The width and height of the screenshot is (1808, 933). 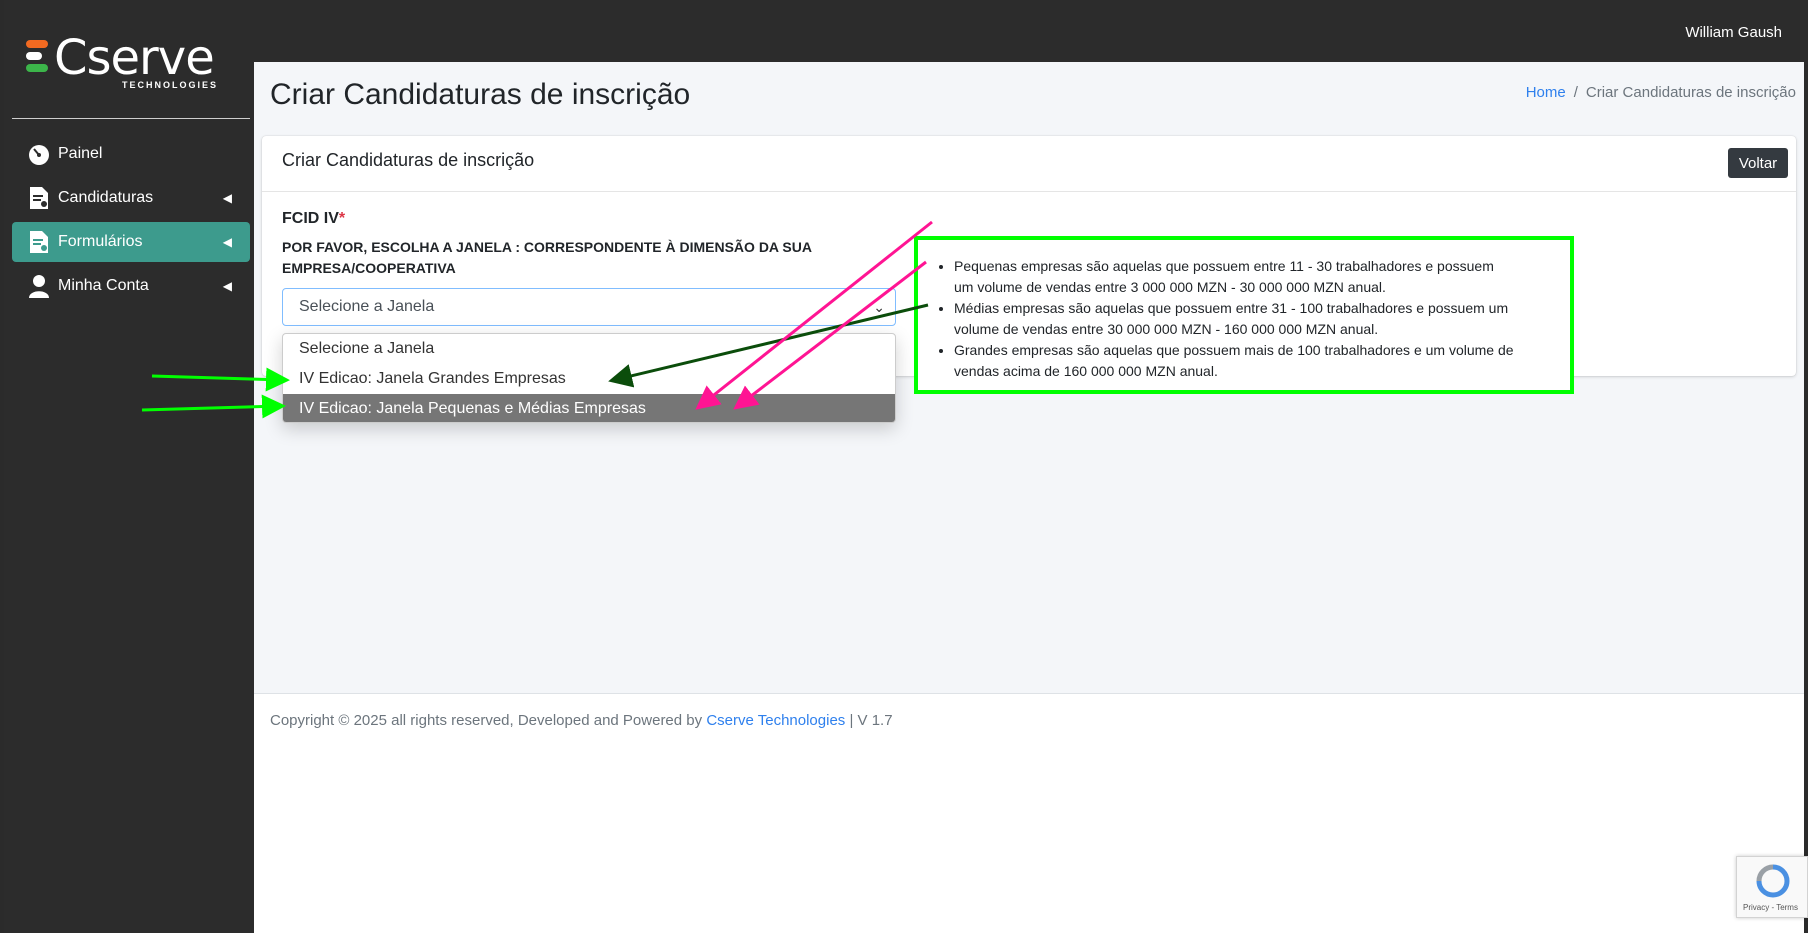 What do you see at coordinates (131, 118) in the screenshot?
I see `sidebar-divider` at bounding box center [131, 118].